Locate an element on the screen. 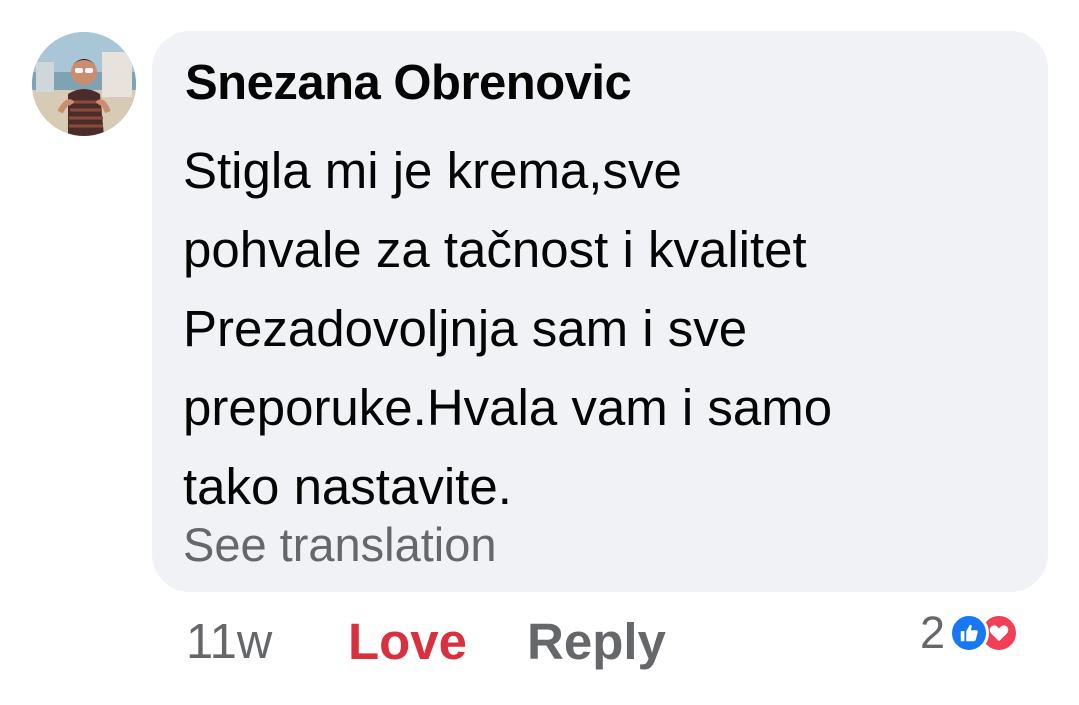 This screenshot has width=1079, height=705. avatar-photo is located at coordinates (84, 84).